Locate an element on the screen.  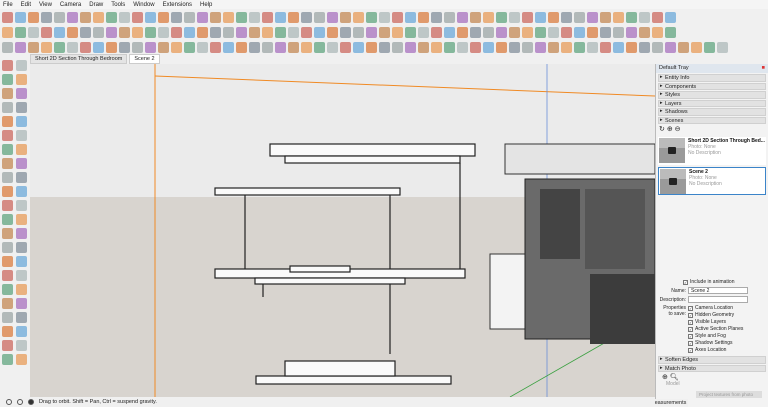
panel-components: Components is located at coordinates (712, 86).